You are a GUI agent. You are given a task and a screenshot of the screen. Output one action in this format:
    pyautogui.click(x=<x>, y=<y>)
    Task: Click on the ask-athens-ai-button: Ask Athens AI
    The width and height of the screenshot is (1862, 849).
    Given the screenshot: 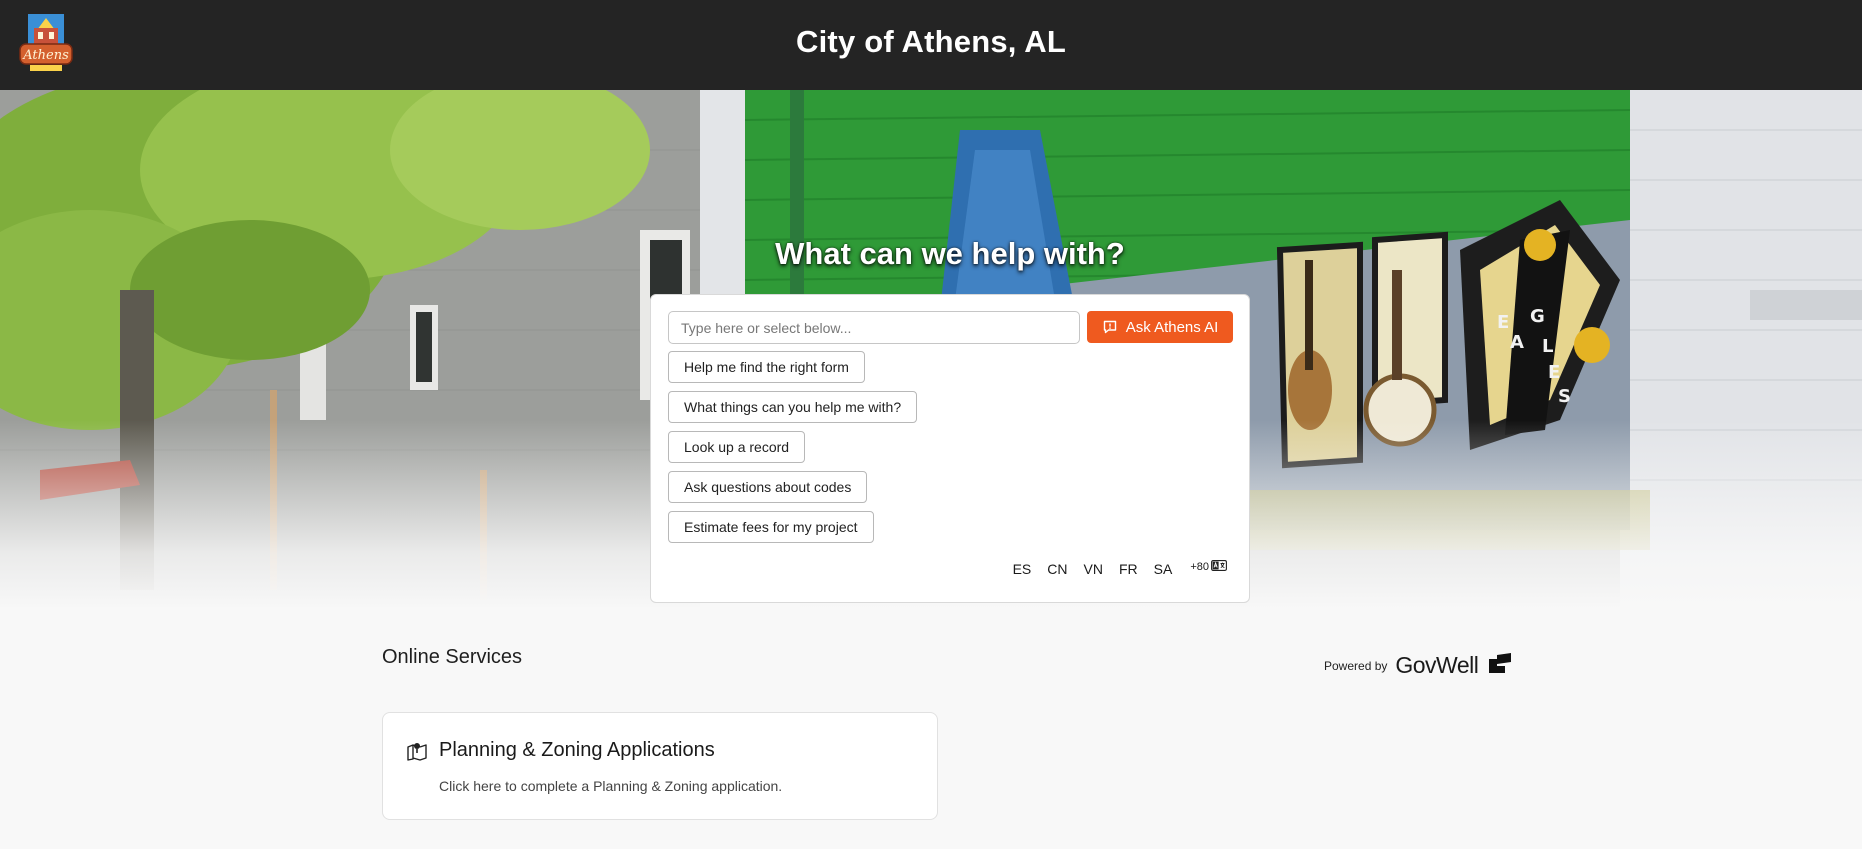 What is the action you would take?
    pyautogui.click(x=1160, y=327)
    